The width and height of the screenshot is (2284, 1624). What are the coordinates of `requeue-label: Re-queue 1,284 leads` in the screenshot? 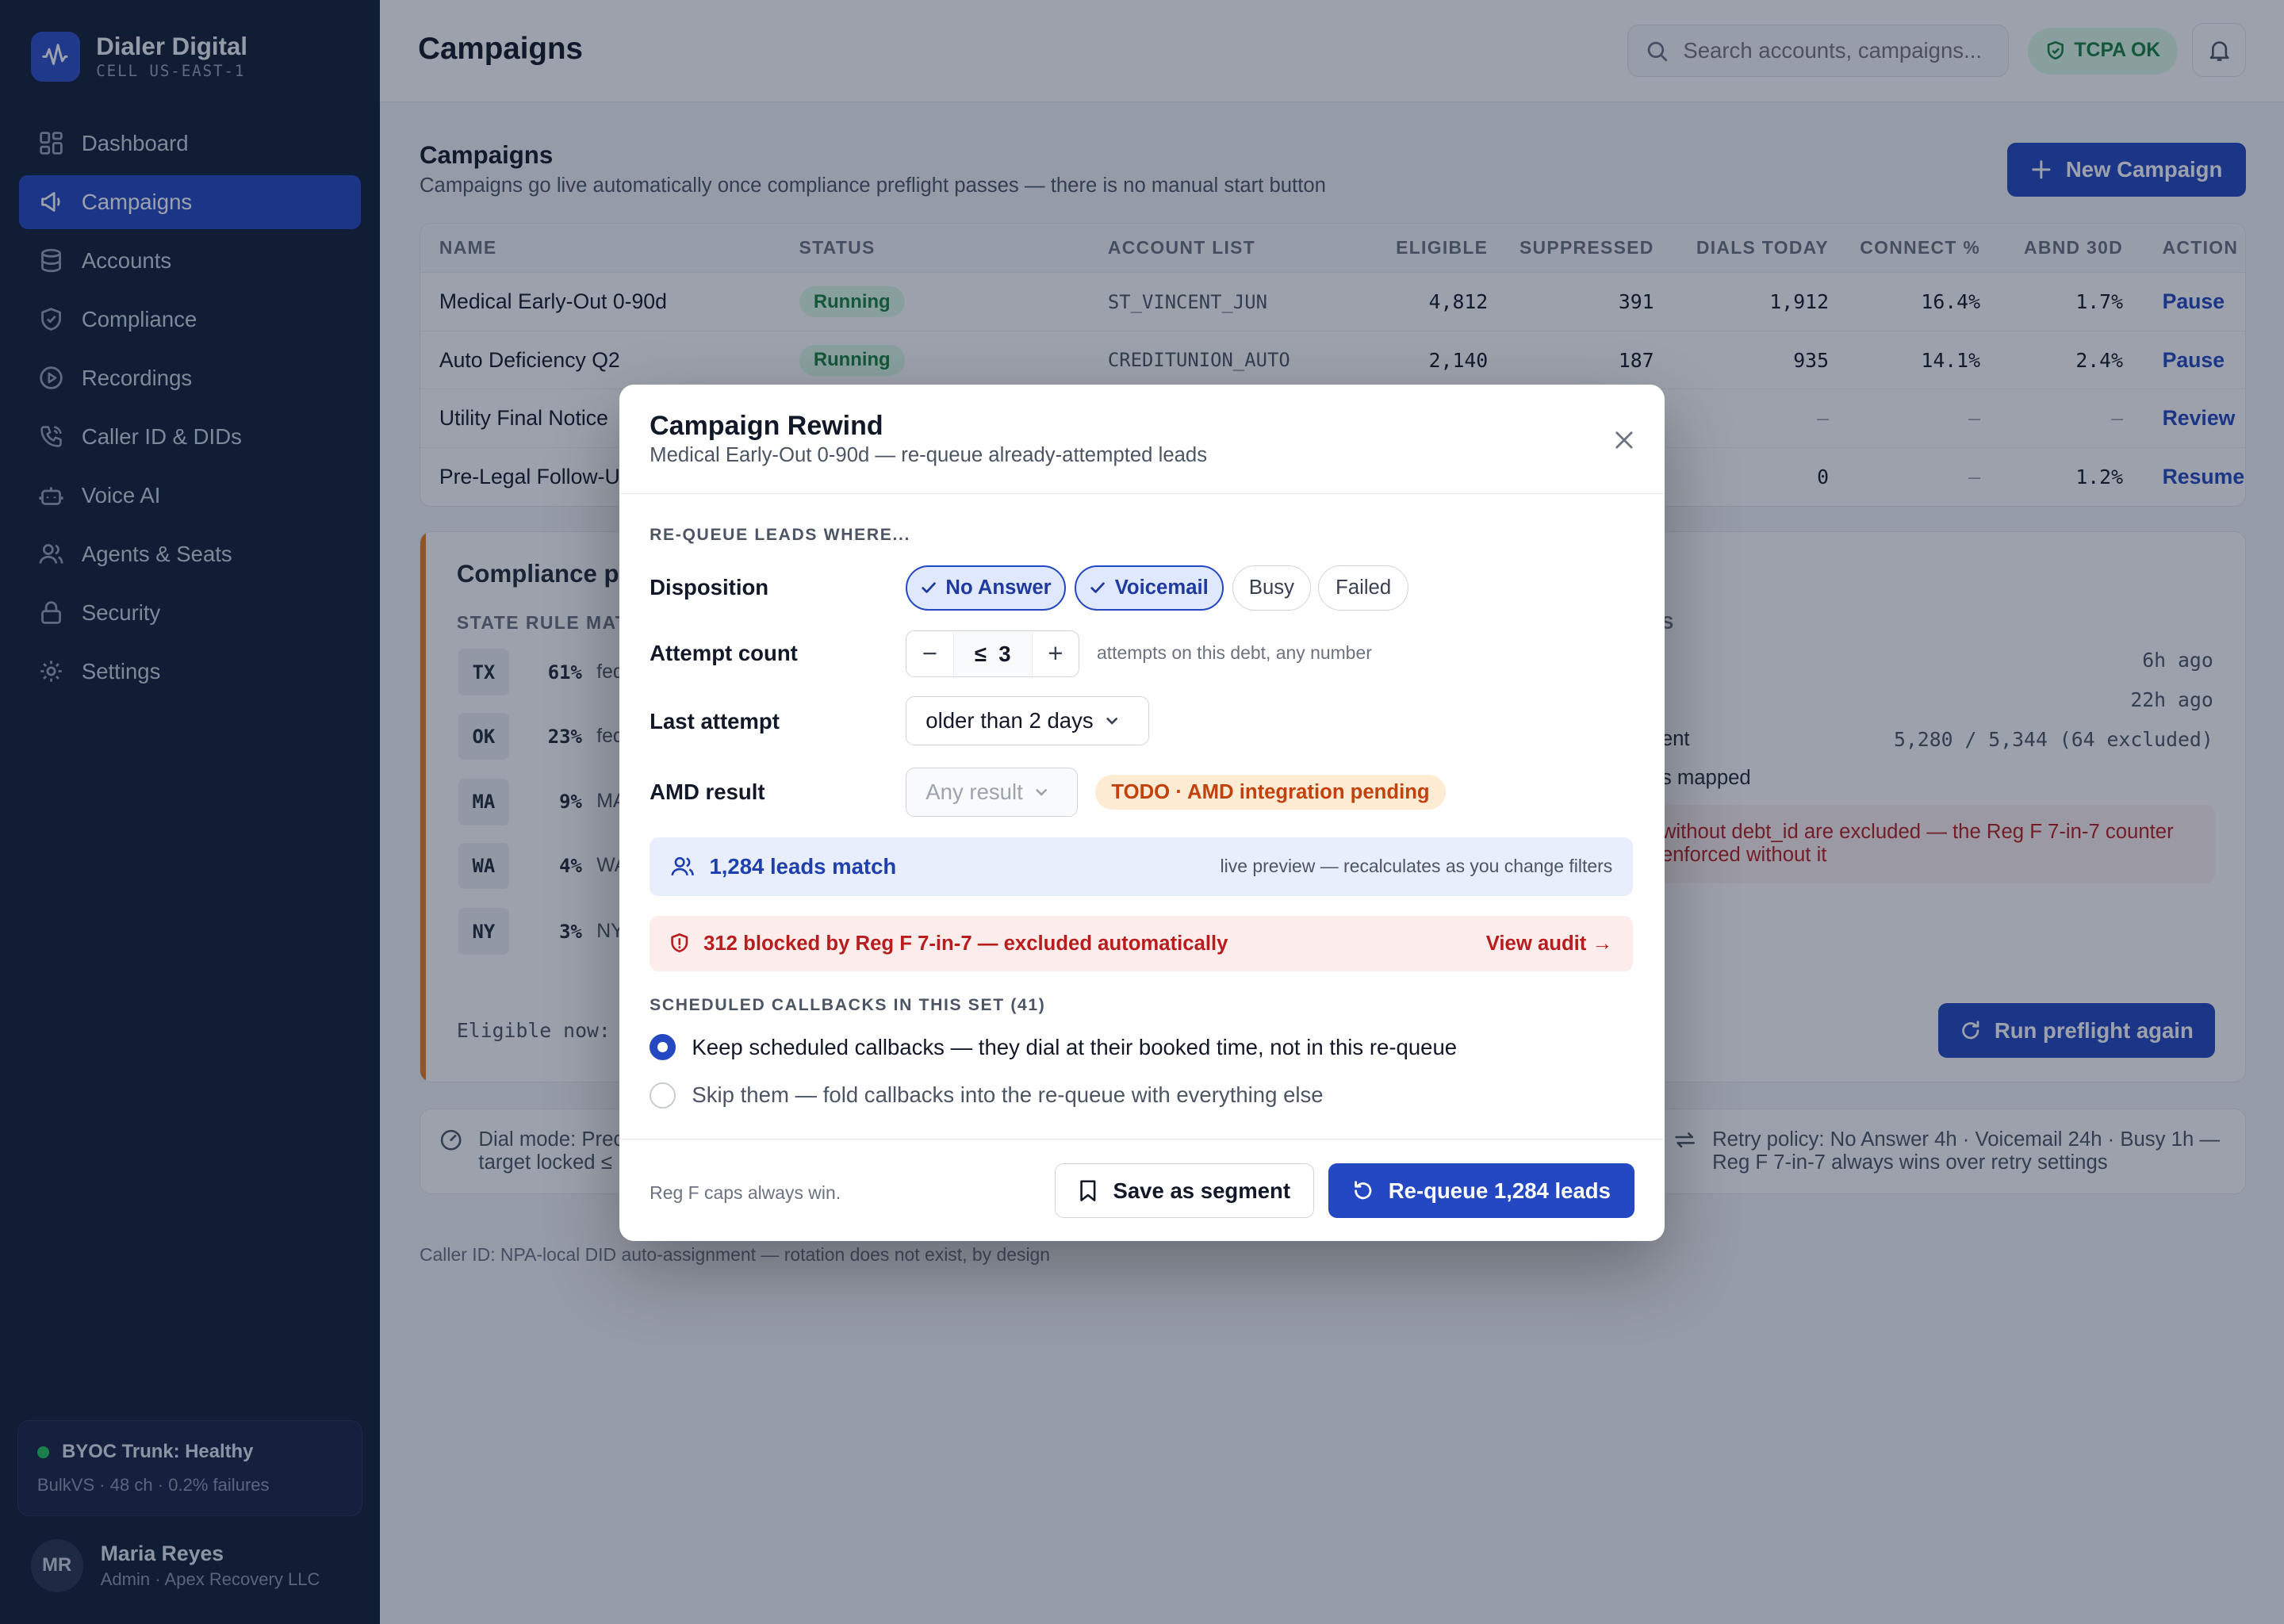 It's located at (1499, 1190).